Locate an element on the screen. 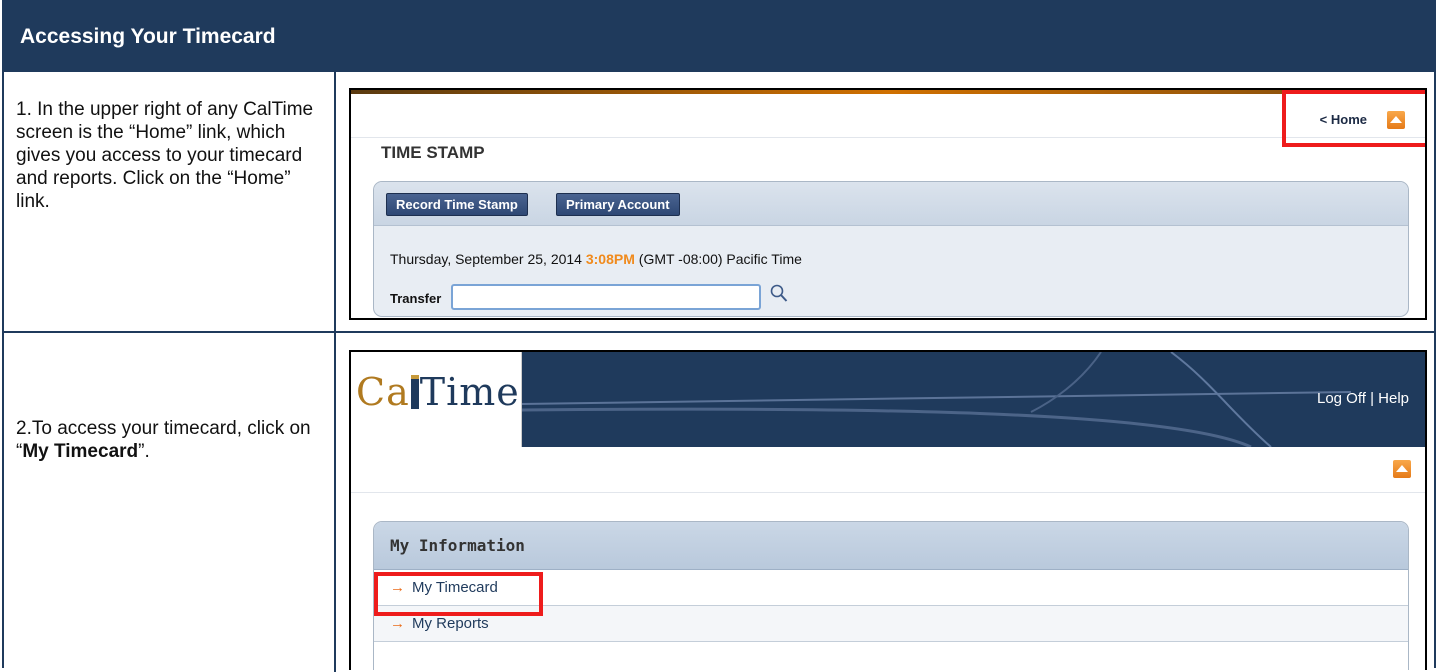 The height and width of the screenshot is (672, 1439). record-time-stamp-button: Record Time Stamp is located at coordinates (457, 204).